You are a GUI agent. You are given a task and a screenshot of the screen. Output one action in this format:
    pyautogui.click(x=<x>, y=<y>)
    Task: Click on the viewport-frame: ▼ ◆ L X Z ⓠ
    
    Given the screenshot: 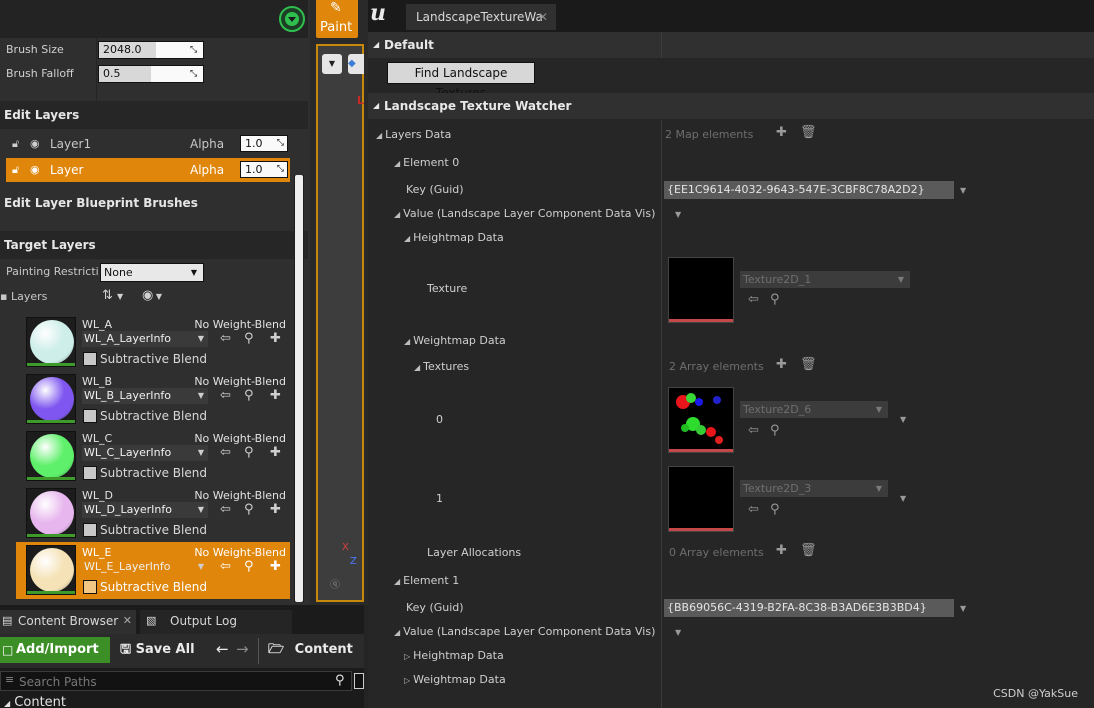 What is the action you would take?
    pyautogui.click(x=340, y=323)
    